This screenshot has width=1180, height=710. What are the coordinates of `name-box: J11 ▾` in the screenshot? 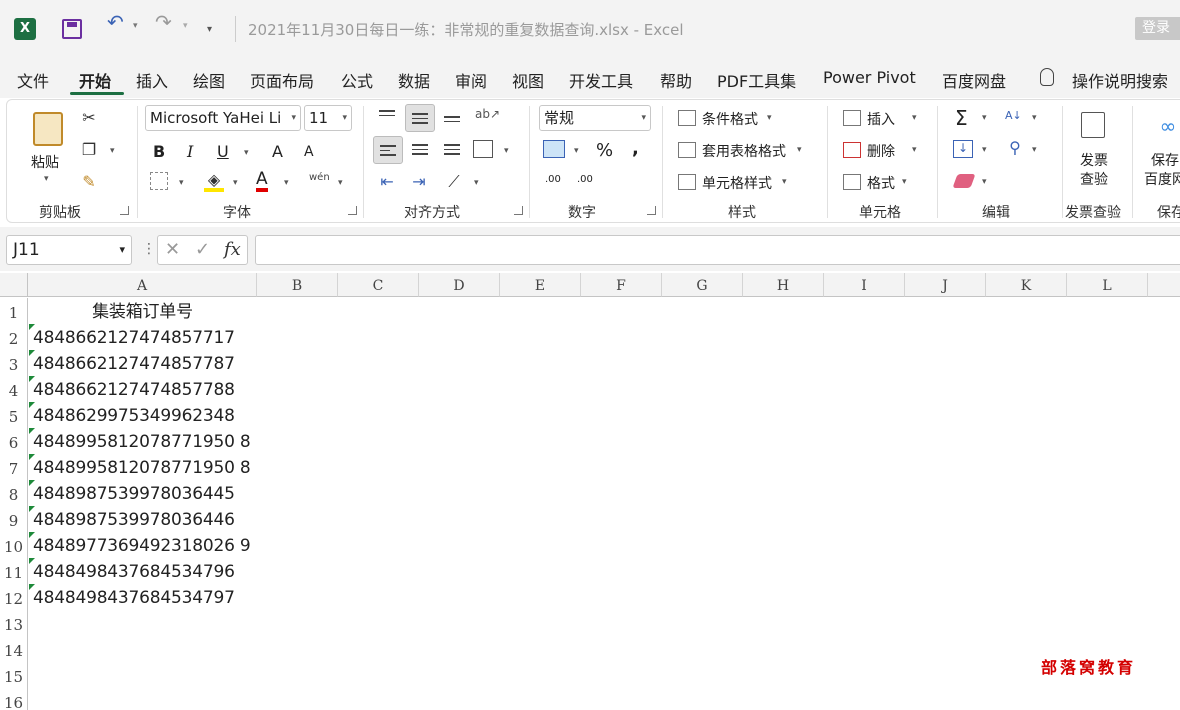 It's located at (69, 250).